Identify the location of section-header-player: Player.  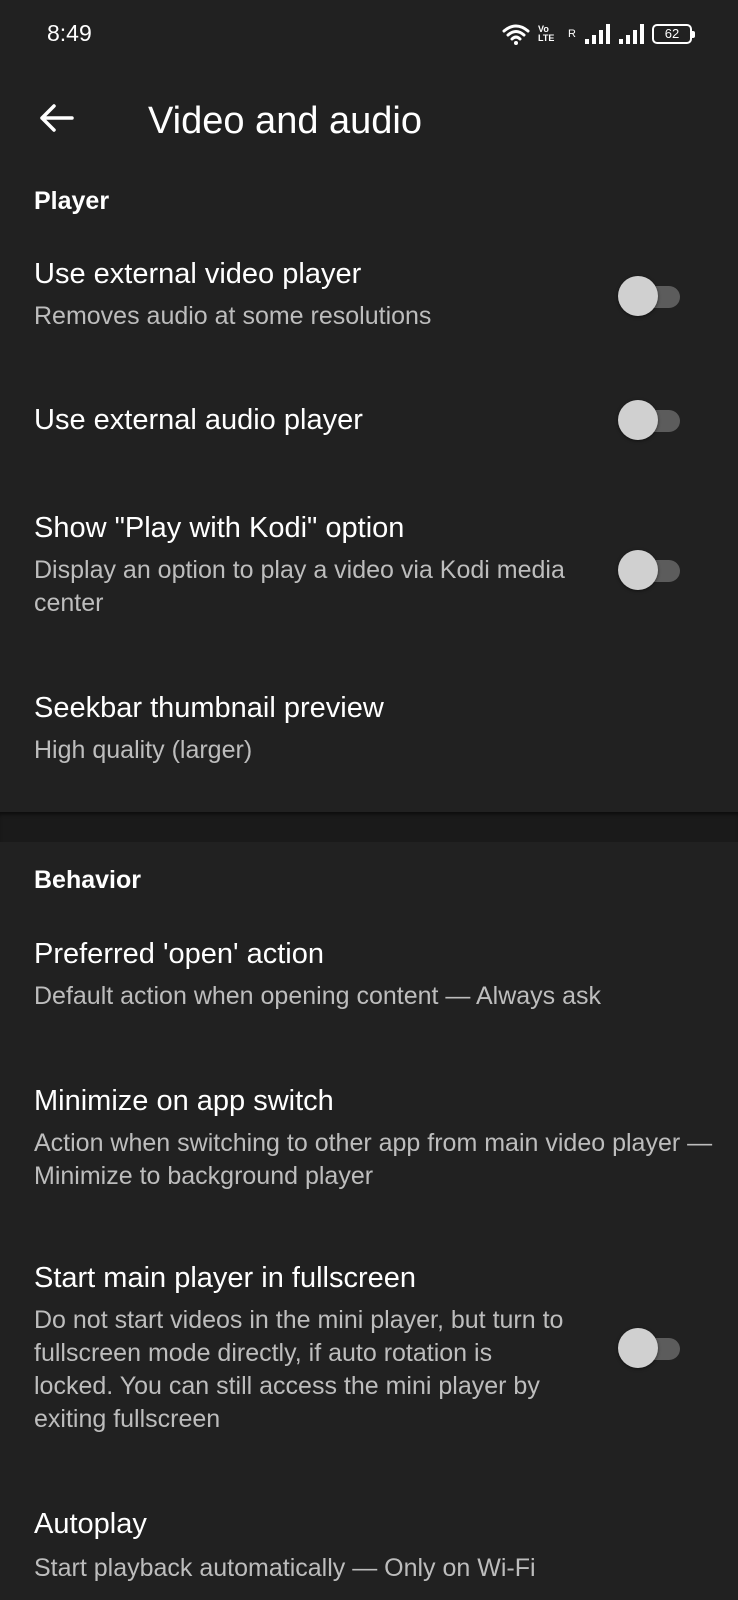
(72, 201).